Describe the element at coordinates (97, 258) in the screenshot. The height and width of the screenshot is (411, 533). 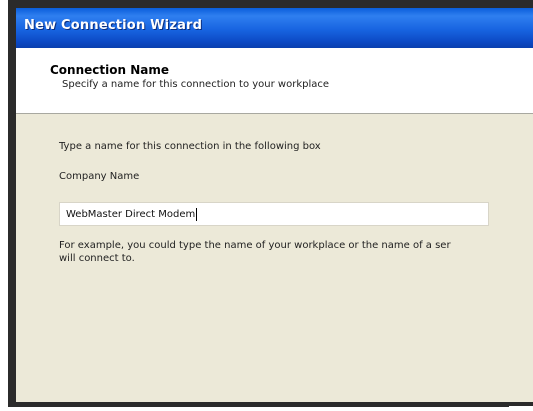
I see `example-line-2: will connect to.` at that location.